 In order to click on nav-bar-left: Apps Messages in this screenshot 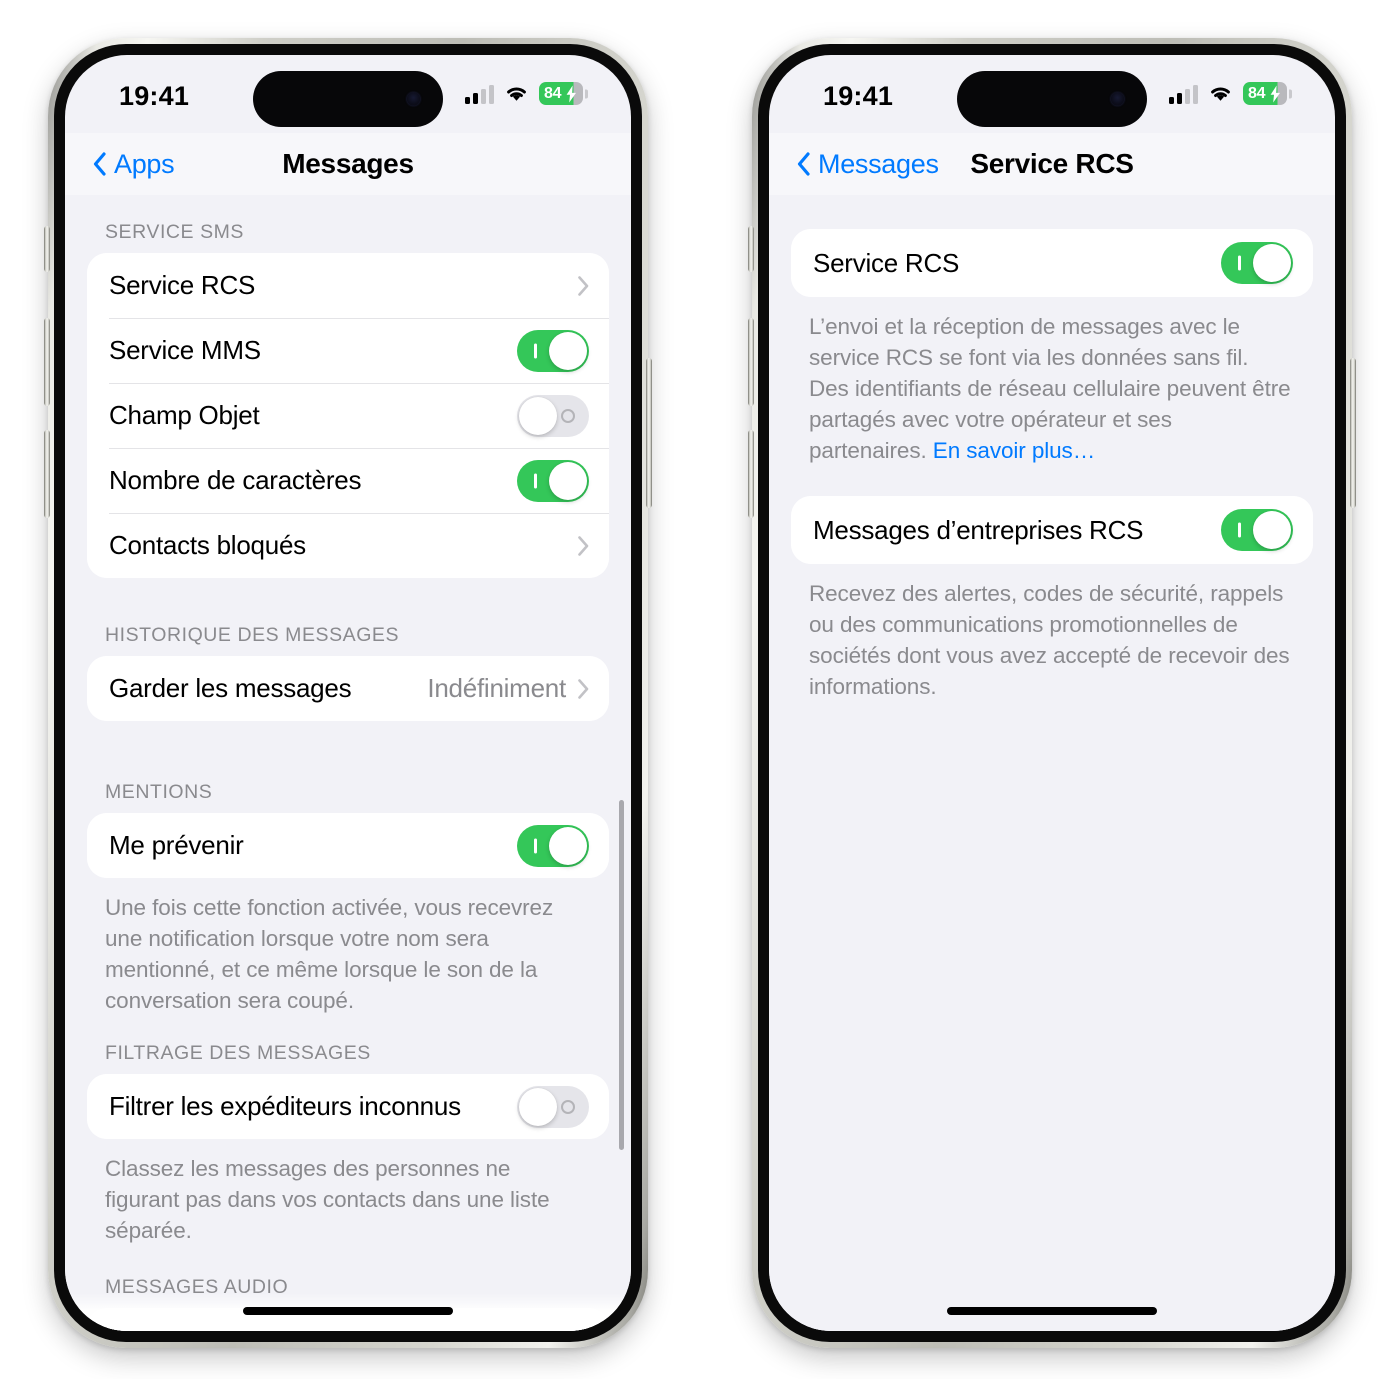, I will do `click(348, 164)`.